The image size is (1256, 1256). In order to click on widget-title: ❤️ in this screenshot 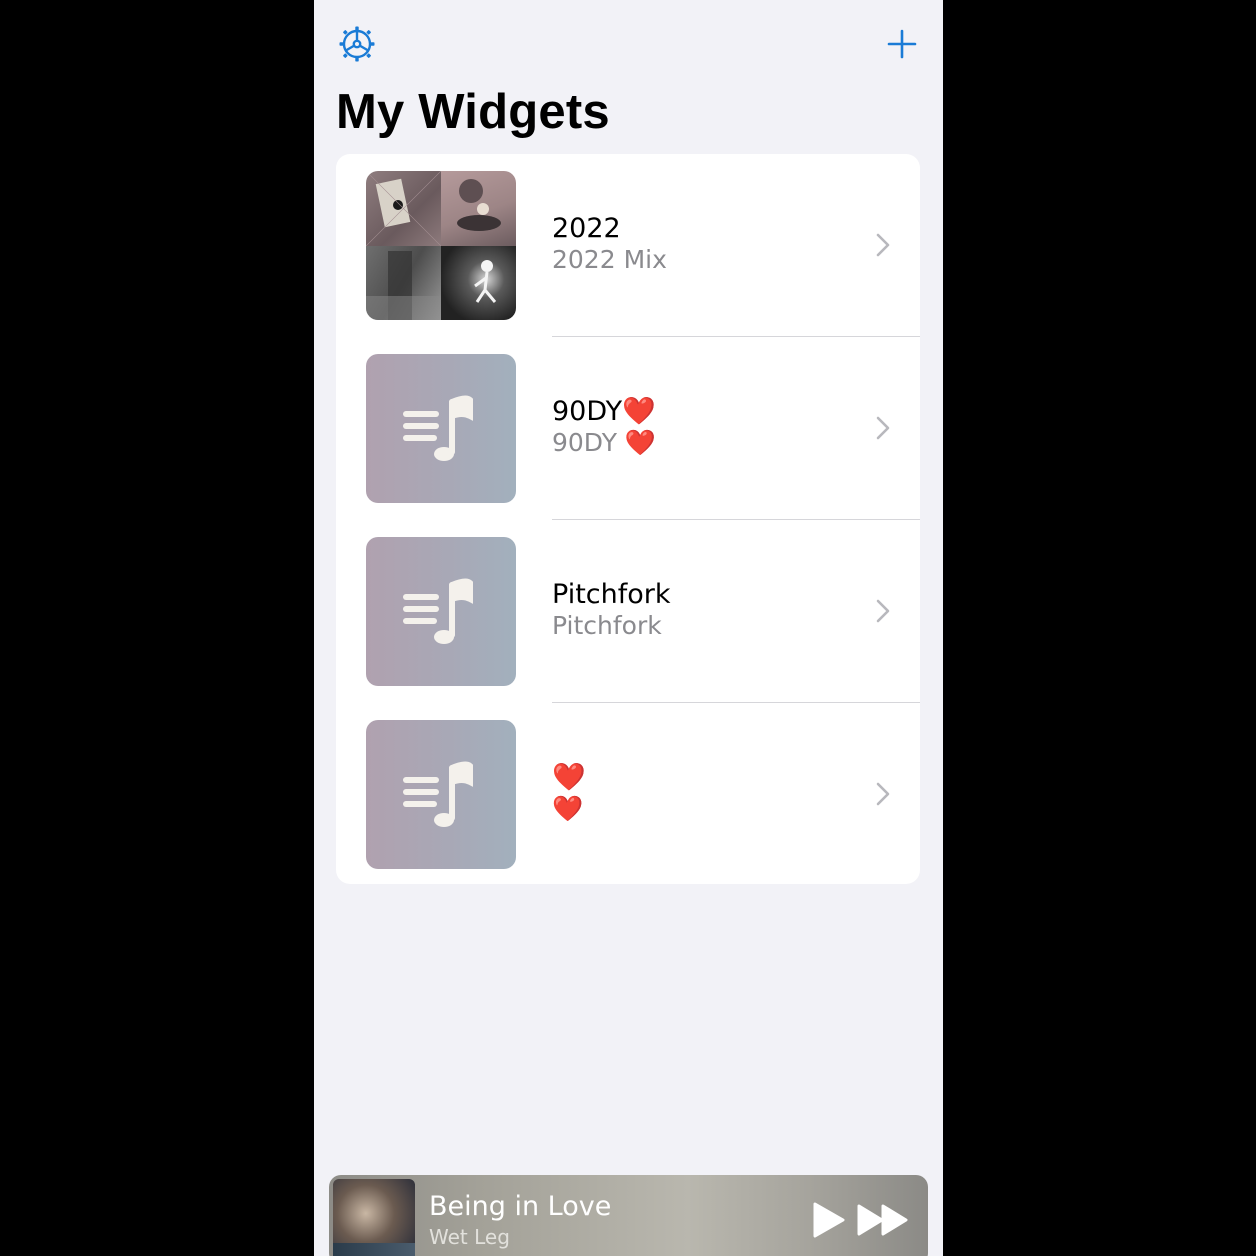, I will do `click(569, 777)`.